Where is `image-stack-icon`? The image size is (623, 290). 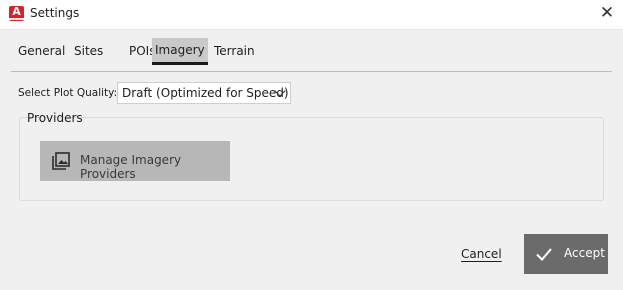
image-stack-icon is located at coordinates (61, 161).